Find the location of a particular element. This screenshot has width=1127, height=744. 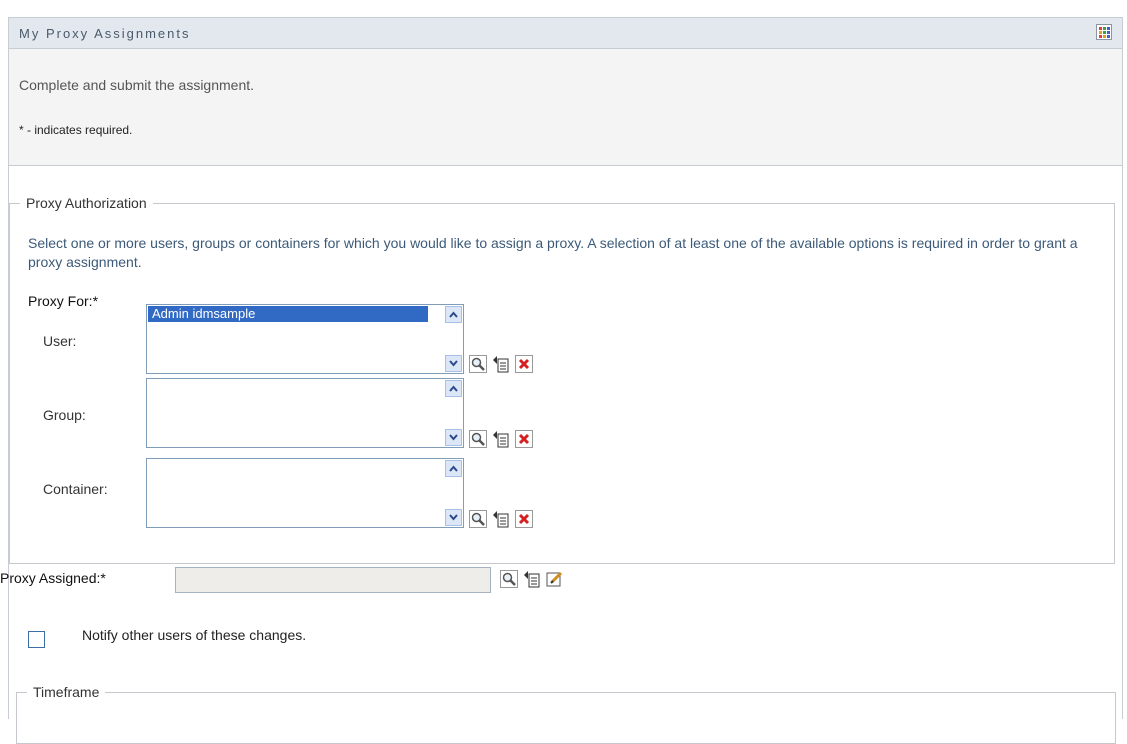

notify-label: Notify other users of these changes. is located at coordinates (194, 635).